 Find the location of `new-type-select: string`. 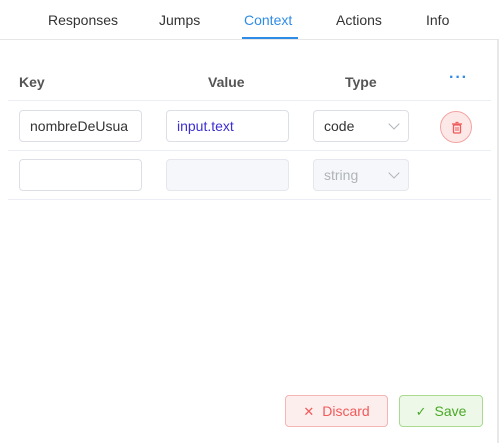

new-type-select: string is located at coordinates (361, 175).